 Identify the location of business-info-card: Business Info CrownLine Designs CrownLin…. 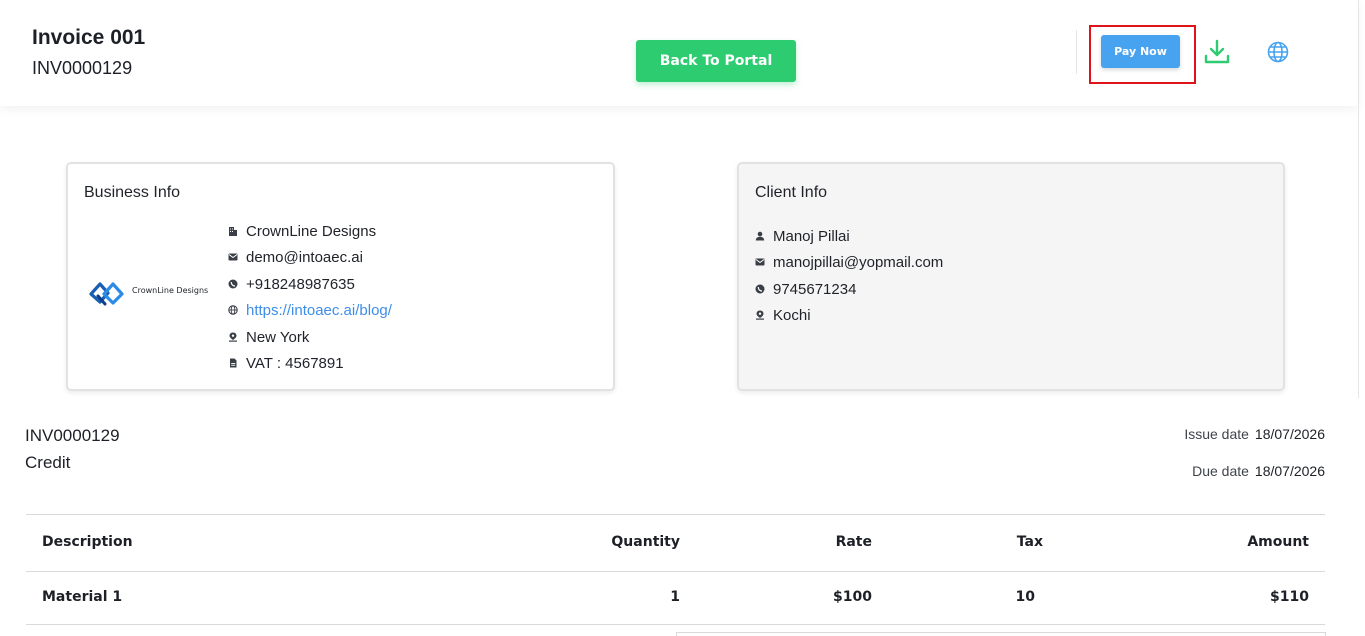
(340, 276).